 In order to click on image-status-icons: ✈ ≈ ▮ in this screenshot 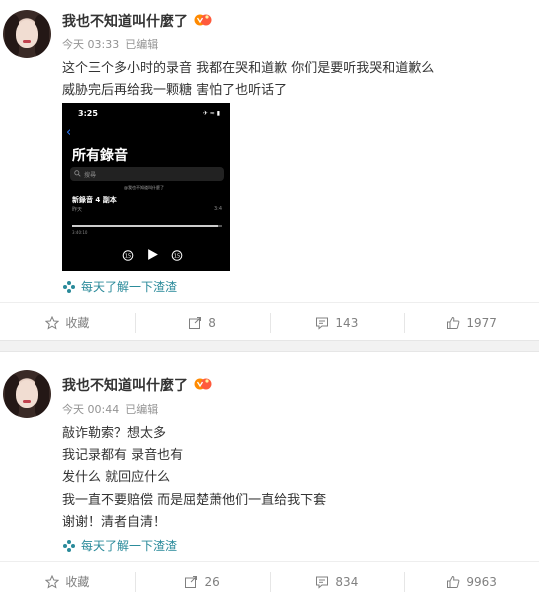, I will do `click(211, 113)`.